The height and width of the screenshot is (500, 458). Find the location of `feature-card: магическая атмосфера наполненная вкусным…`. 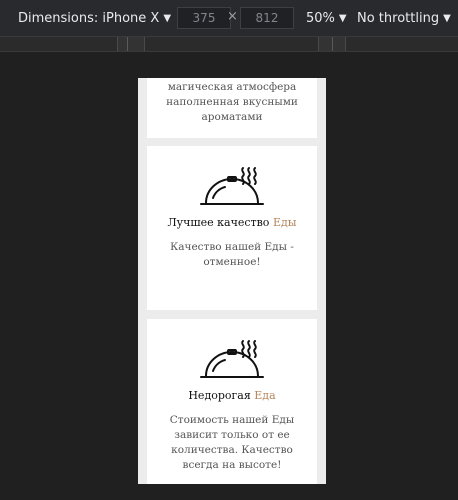

feature-card: магическая атмосфера наполненная вкусным… is located at coordinates (232, 108).